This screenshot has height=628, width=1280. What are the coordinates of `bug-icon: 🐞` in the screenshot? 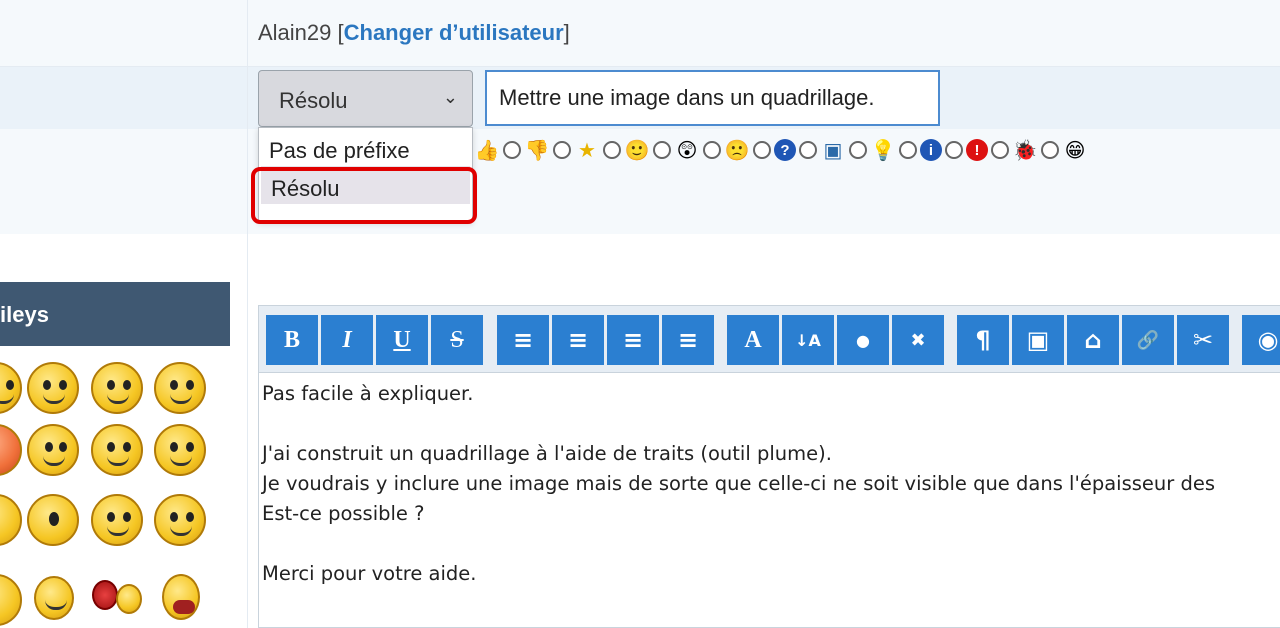 It's located at (1025, 150).